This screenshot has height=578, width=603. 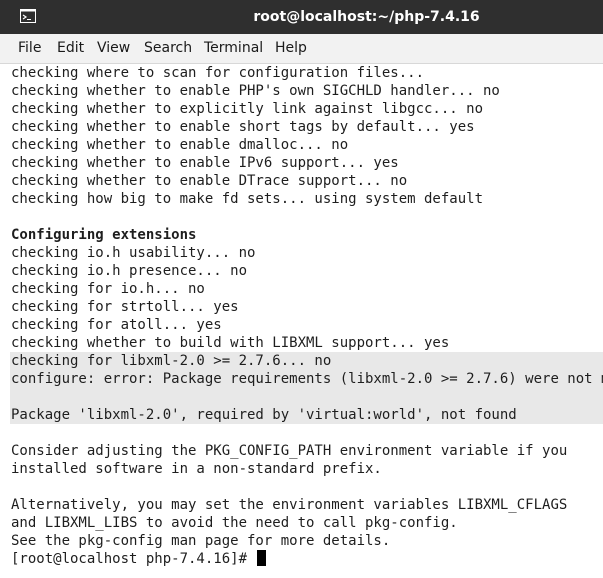 What do you see at coordinates (113, 48) in the screenshot?
I see `menu-view: View` at bounding box center [113, 48].